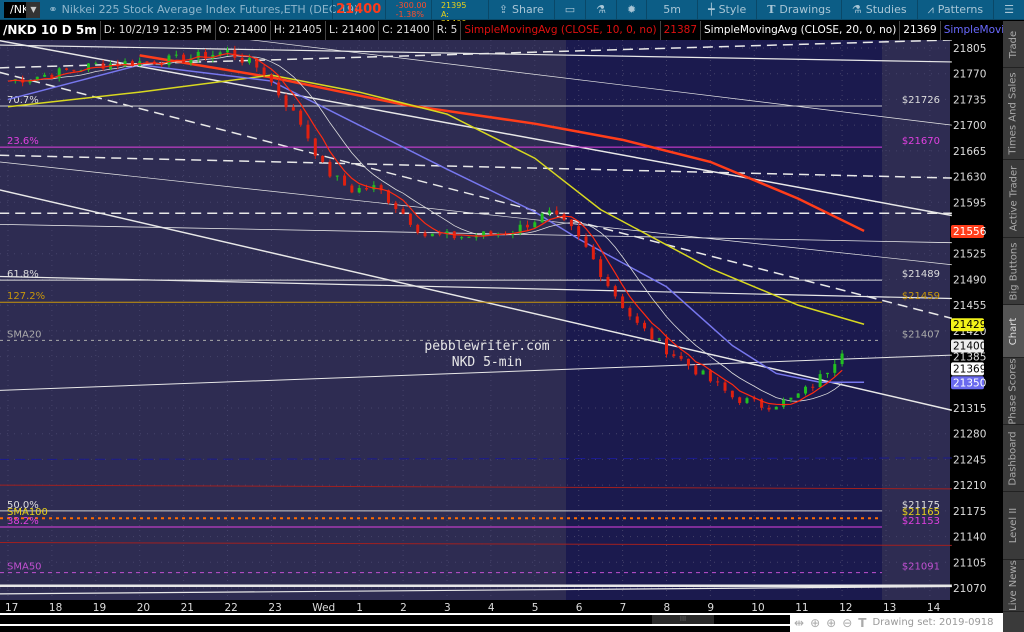 Image resolution: width=1024 pixels, height=632 pixels. I want to click on side-tab-label: Chart, so click(1014, 331).